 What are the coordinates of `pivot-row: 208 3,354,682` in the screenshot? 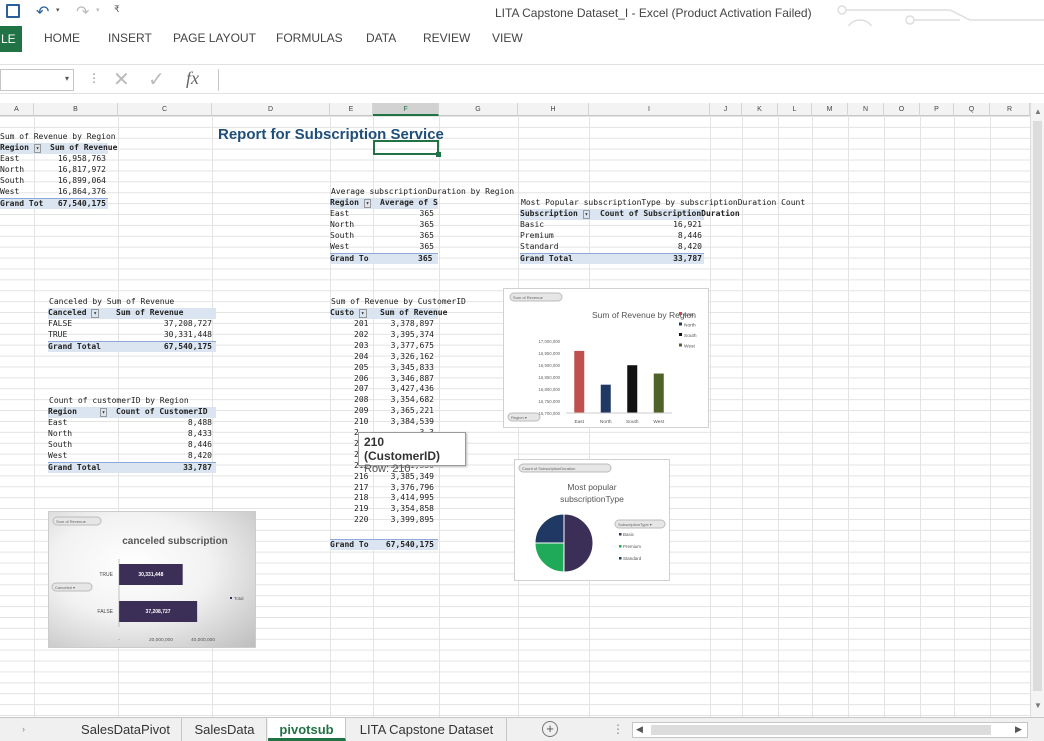 It's located at (384, 400).